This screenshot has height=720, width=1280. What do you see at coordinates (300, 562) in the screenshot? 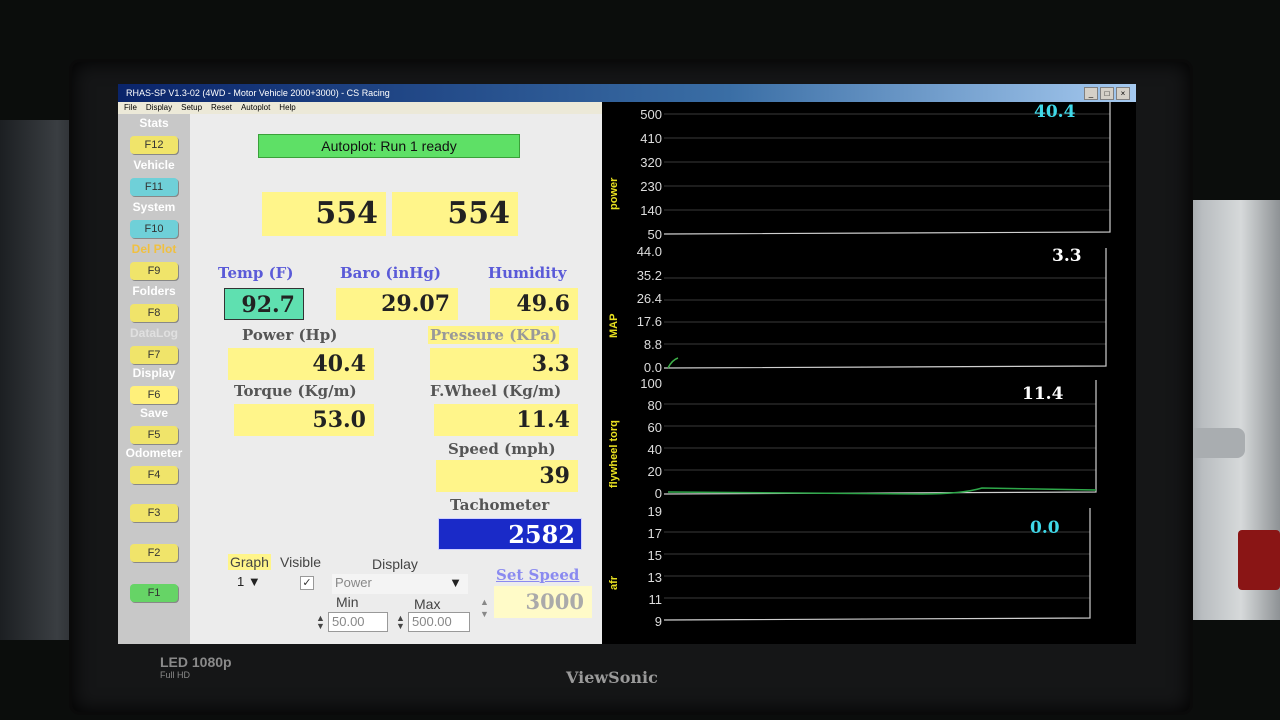
I see `visible-label: Visible` at bounding box center [300, 562].